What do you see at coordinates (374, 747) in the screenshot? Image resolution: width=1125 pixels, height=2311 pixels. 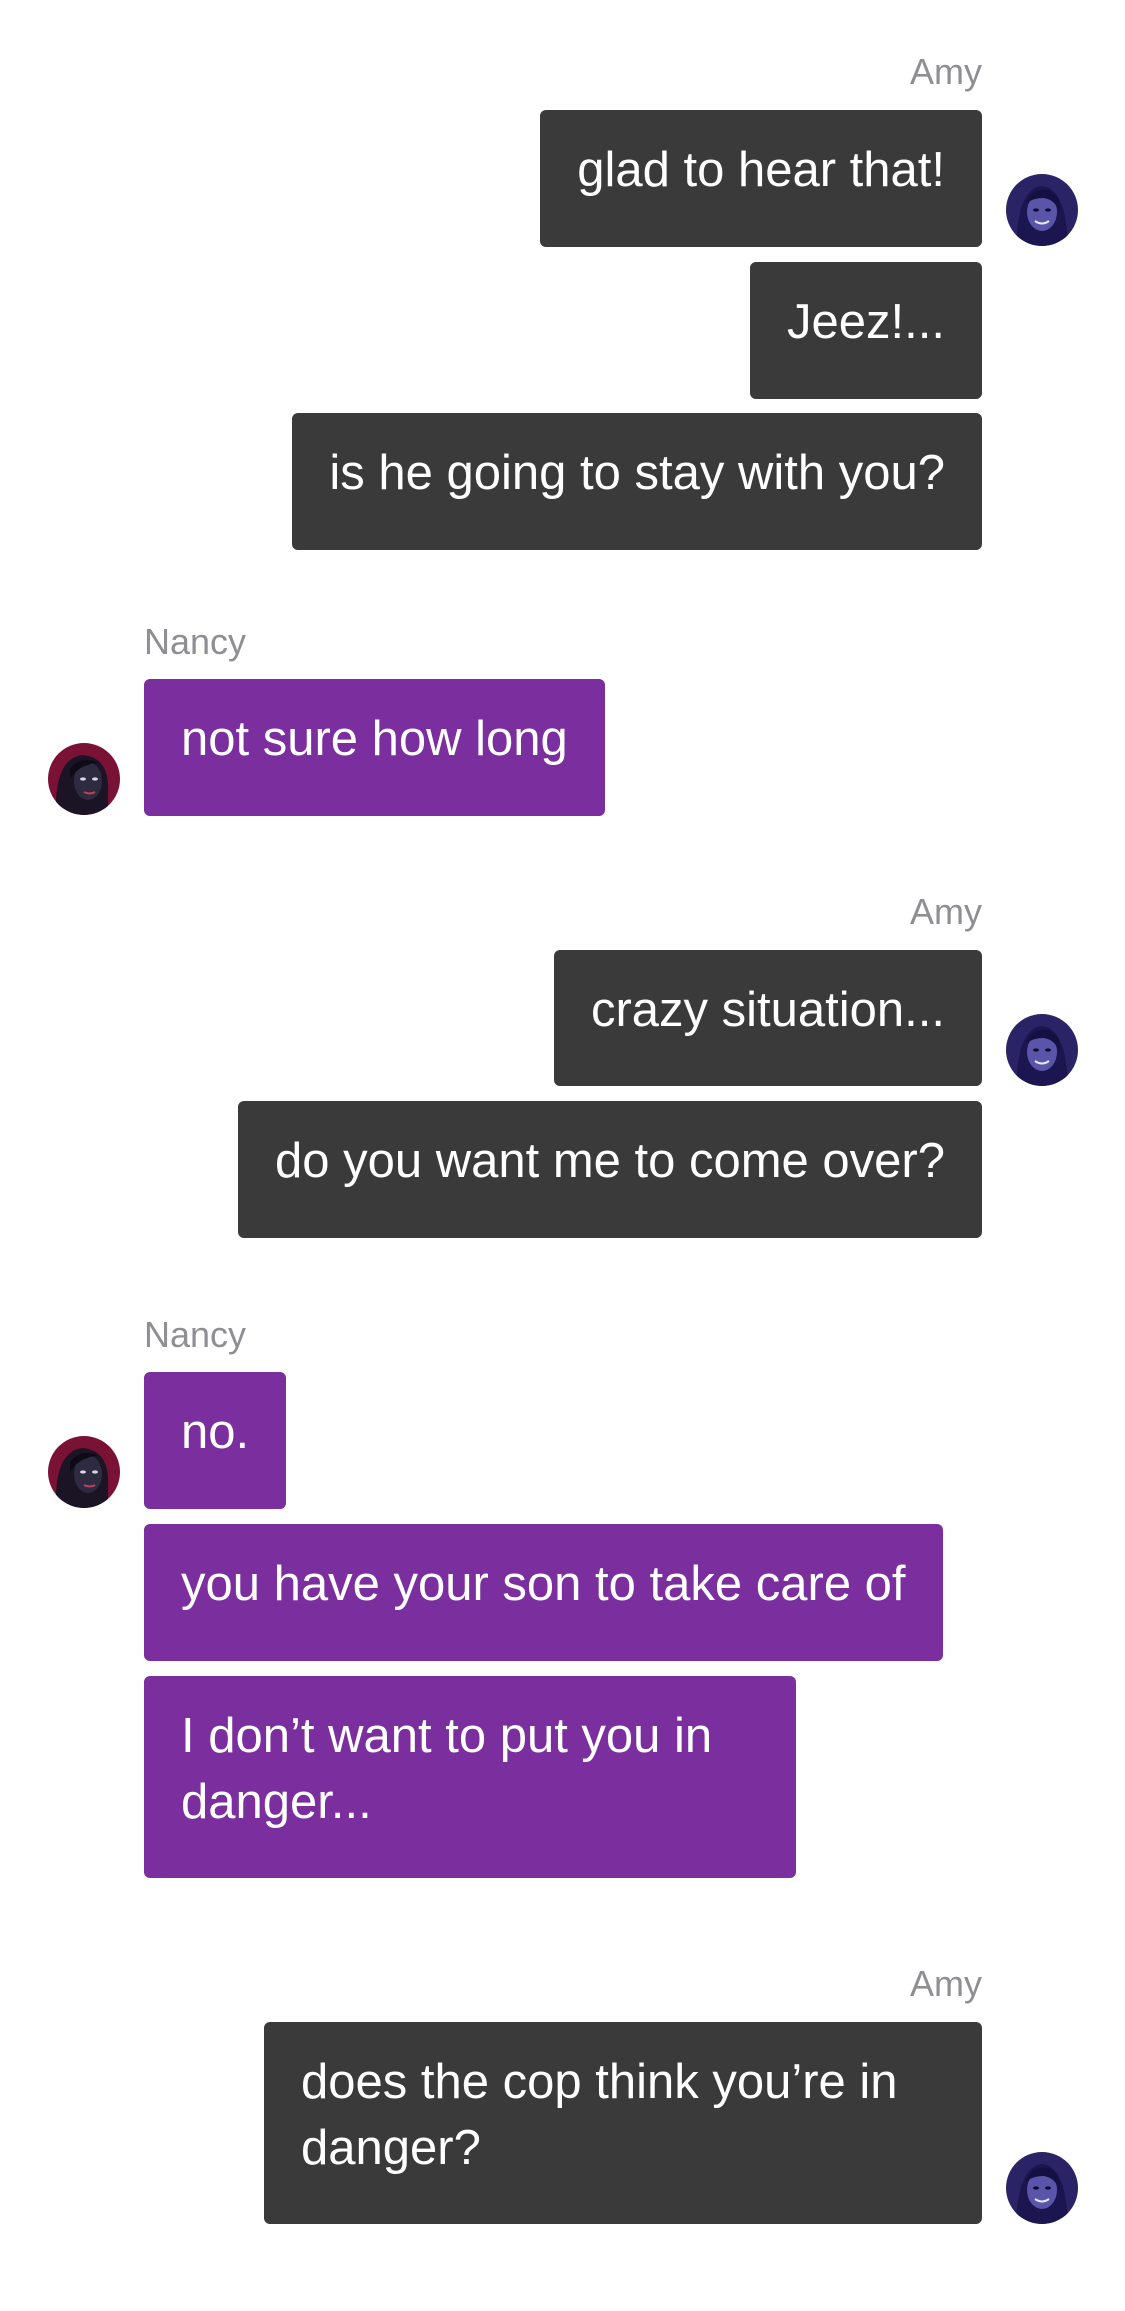 I see `message-bubble: not sure how long` at bounding box center [374, 747].